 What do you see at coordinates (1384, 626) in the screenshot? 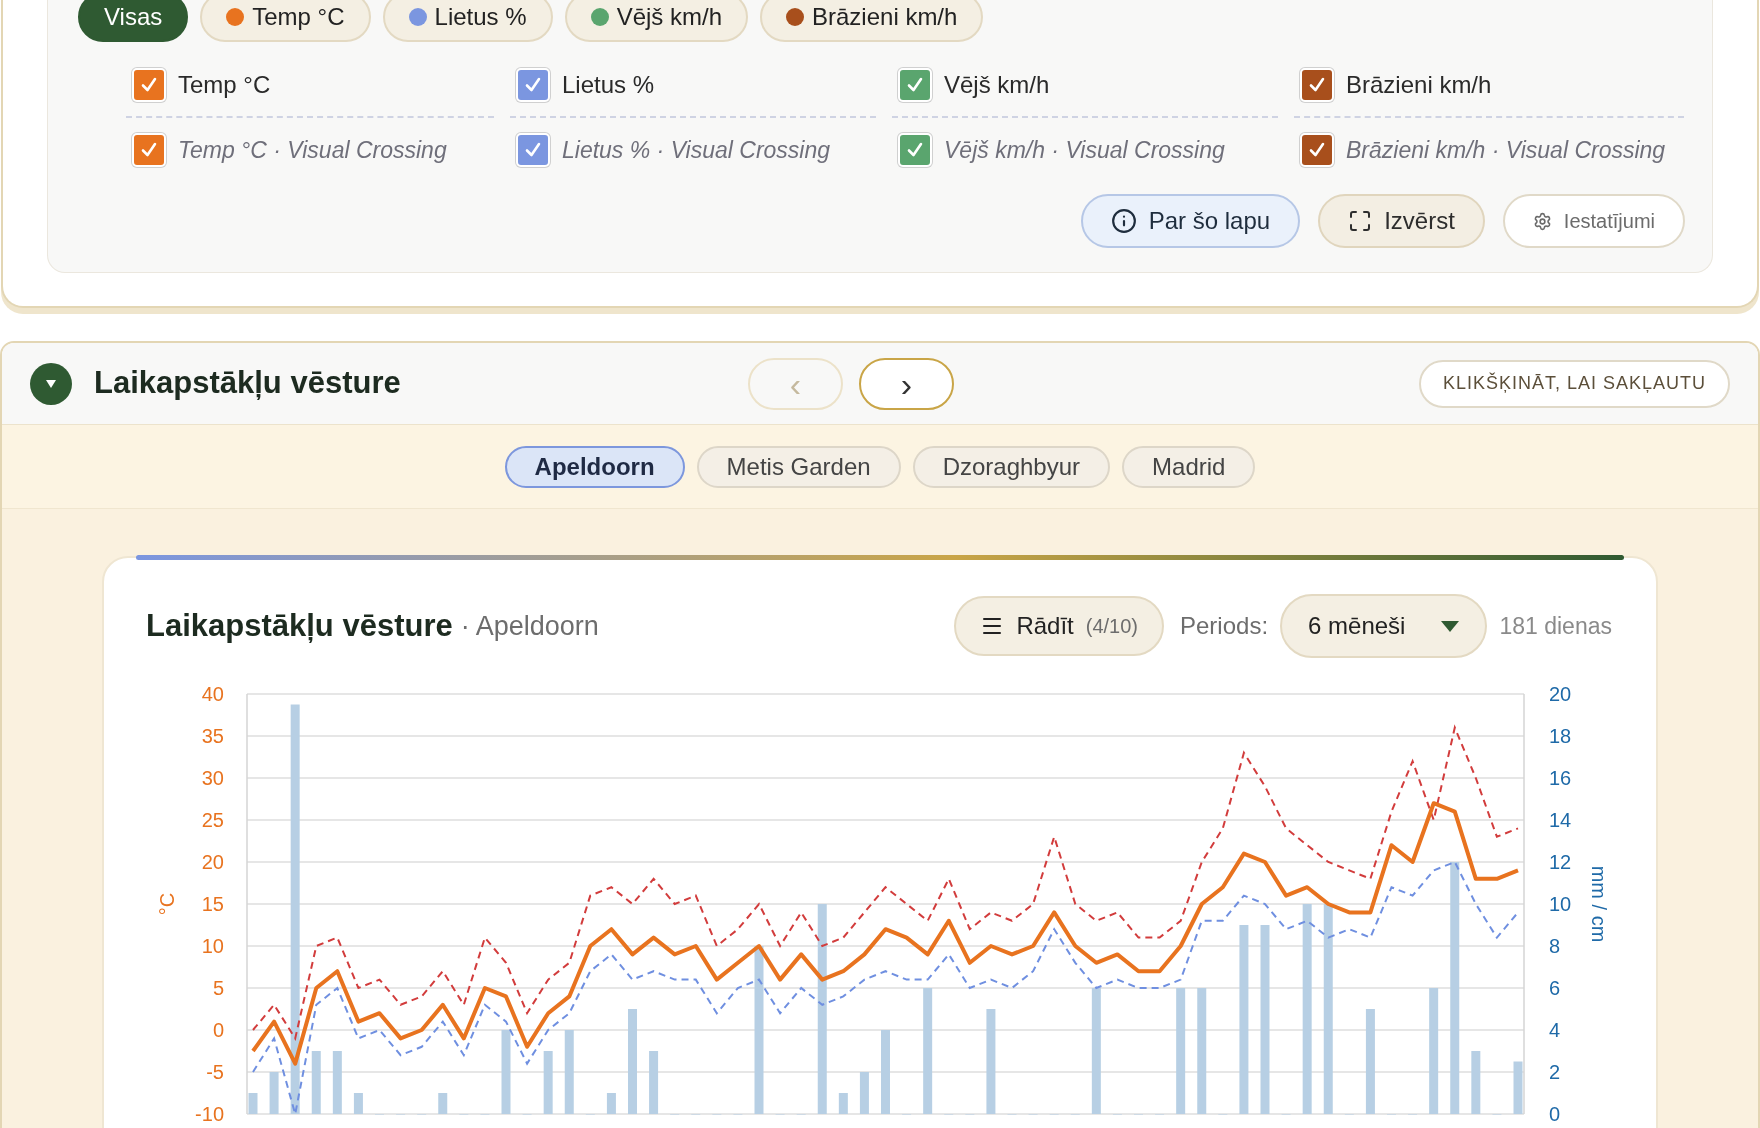
I see `period-select: 6 mēneši` at bounding box center [1384, 626].